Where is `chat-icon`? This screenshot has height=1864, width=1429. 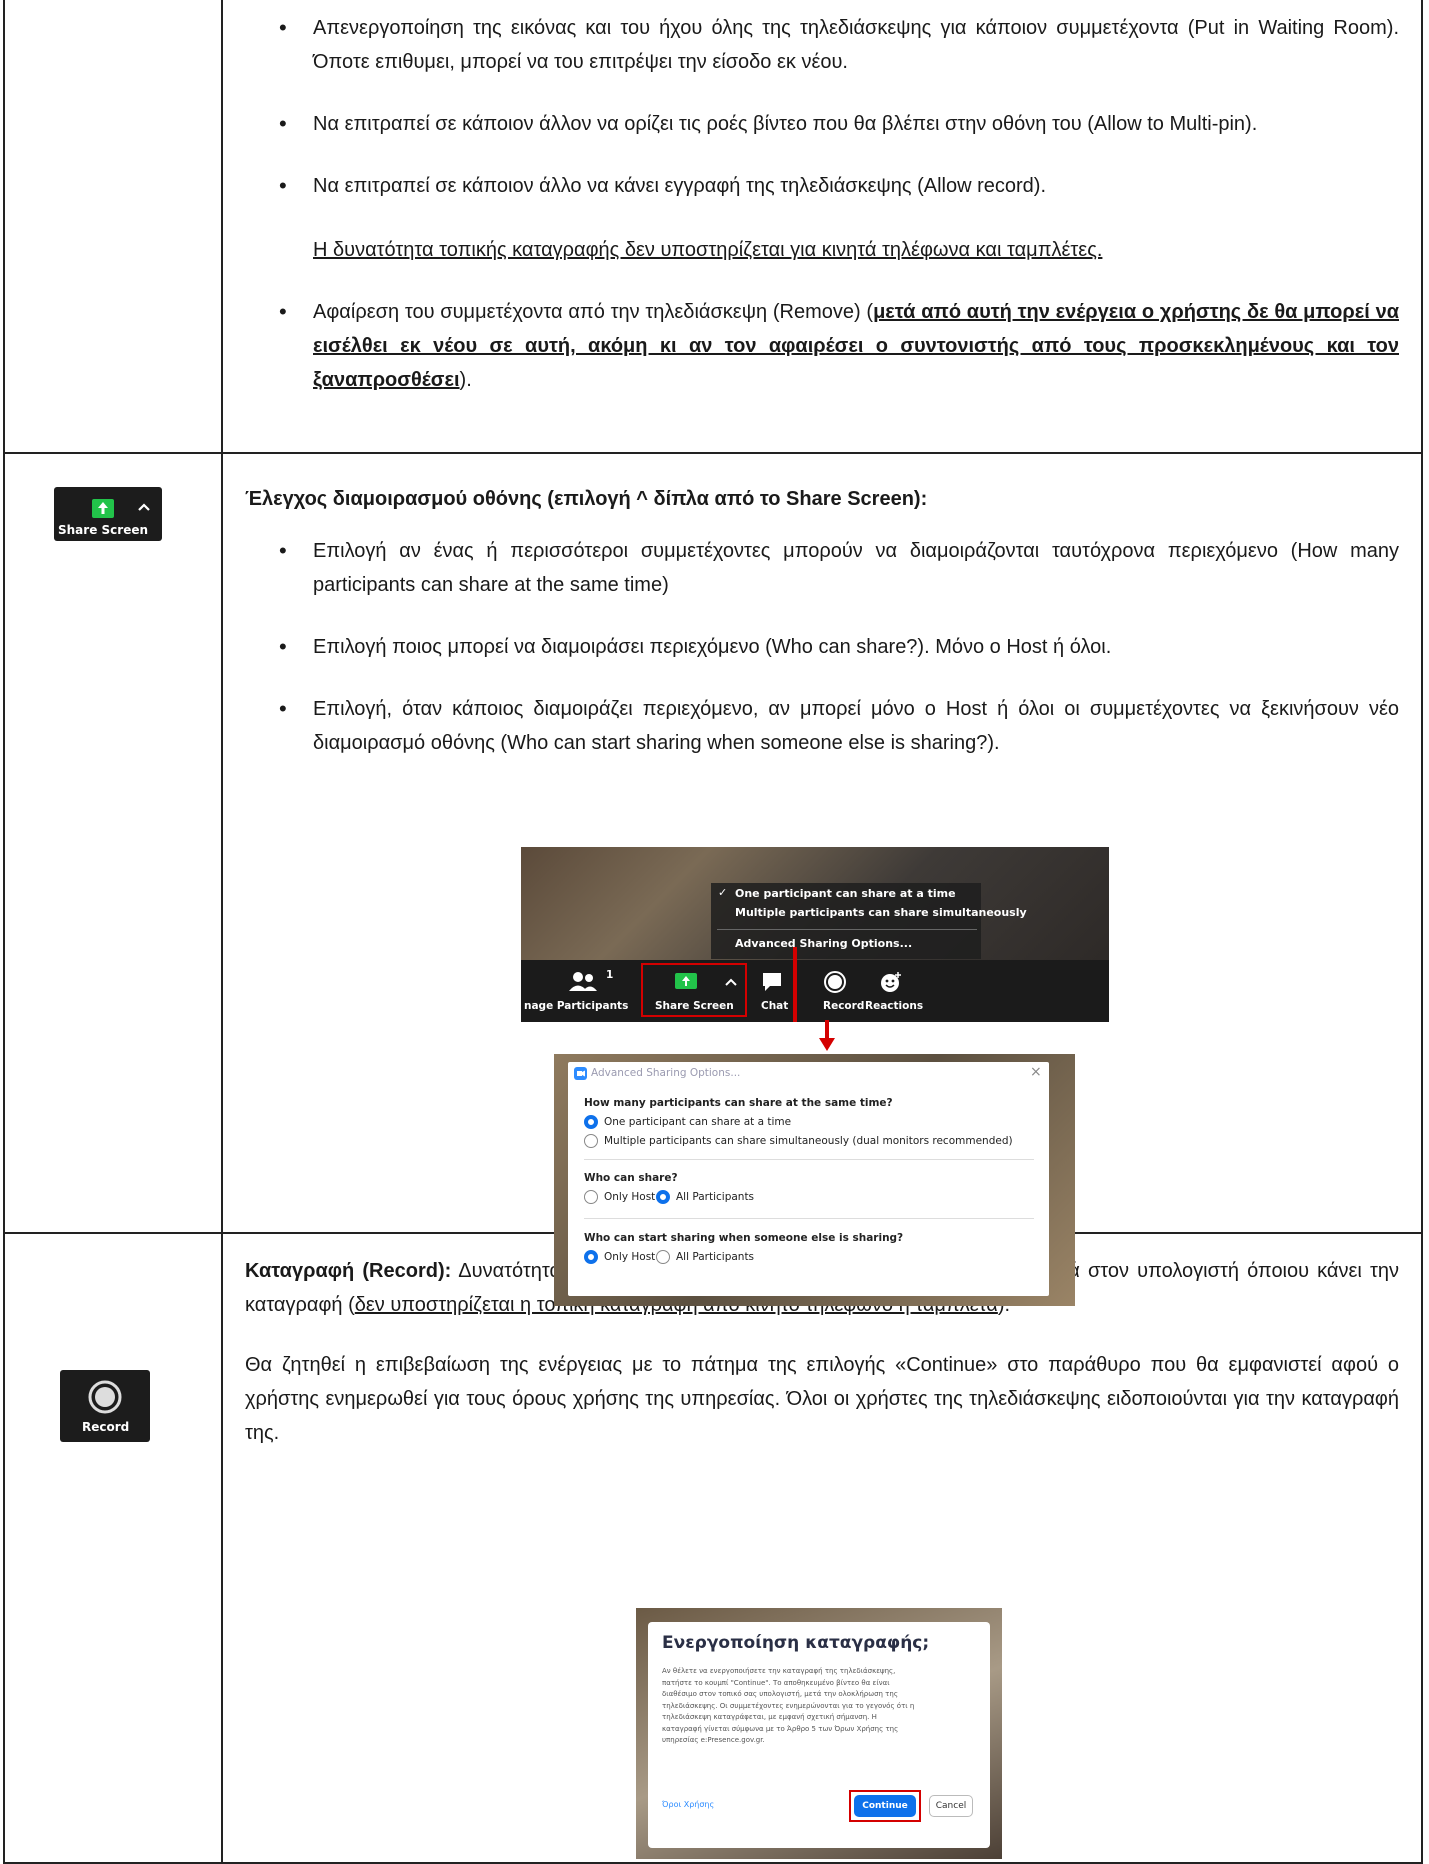
chat-icon is located at coordinates (772, 982).